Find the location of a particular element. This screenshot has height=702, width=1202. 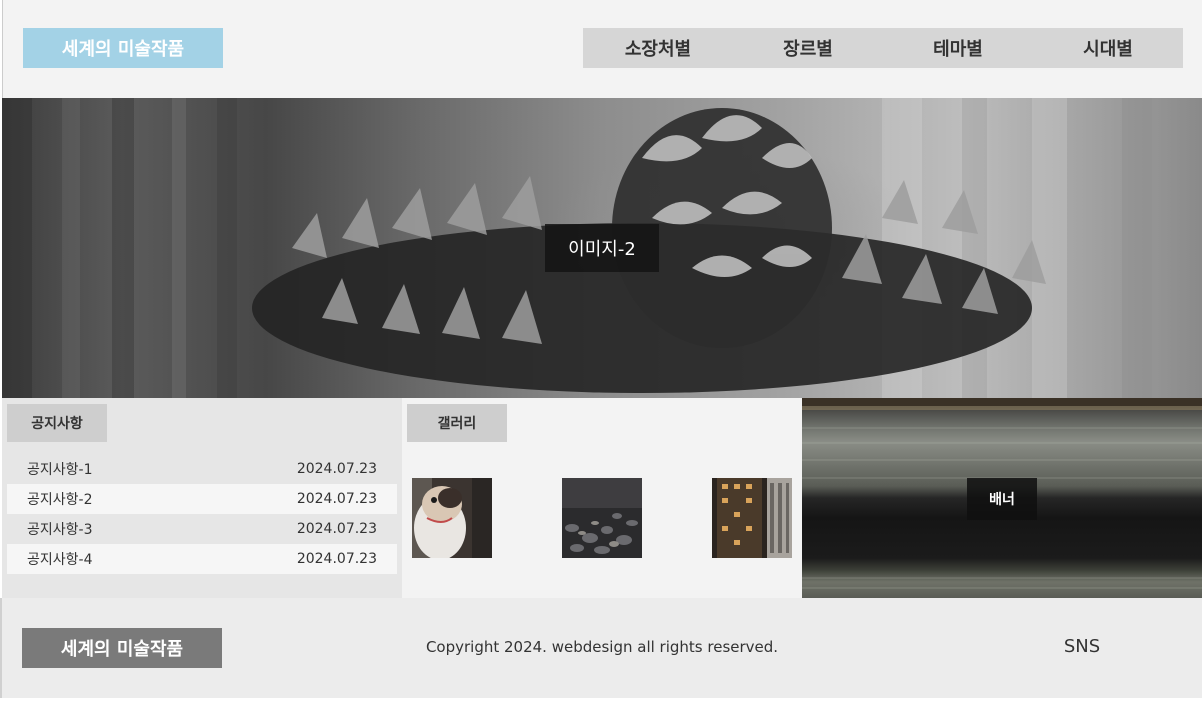

notice-title: 공지사항-1 is located at coordinates (60, 470).